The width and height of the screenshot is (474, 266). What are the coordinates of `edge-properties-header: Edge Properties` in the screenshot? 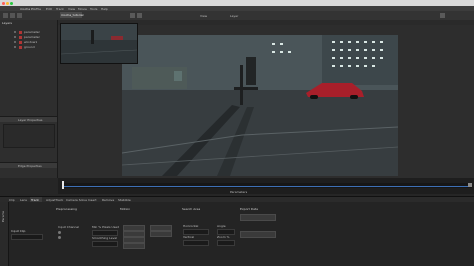 It's located at (28, 165).